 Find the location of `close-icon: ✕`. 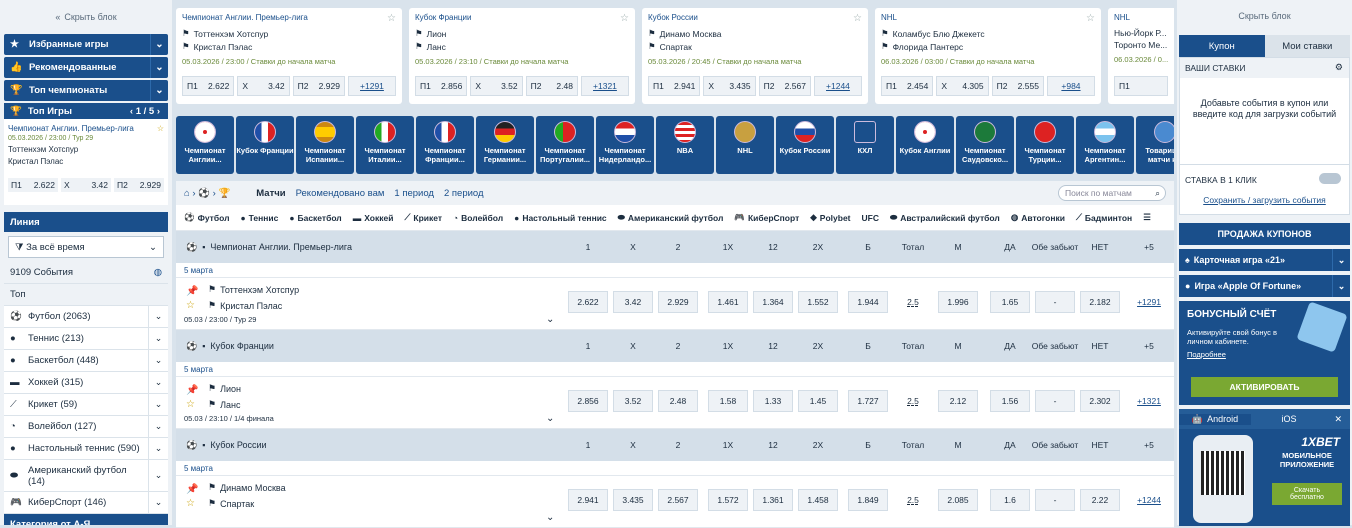

close-icon: ✕ is located at coordinates (1338, 419).